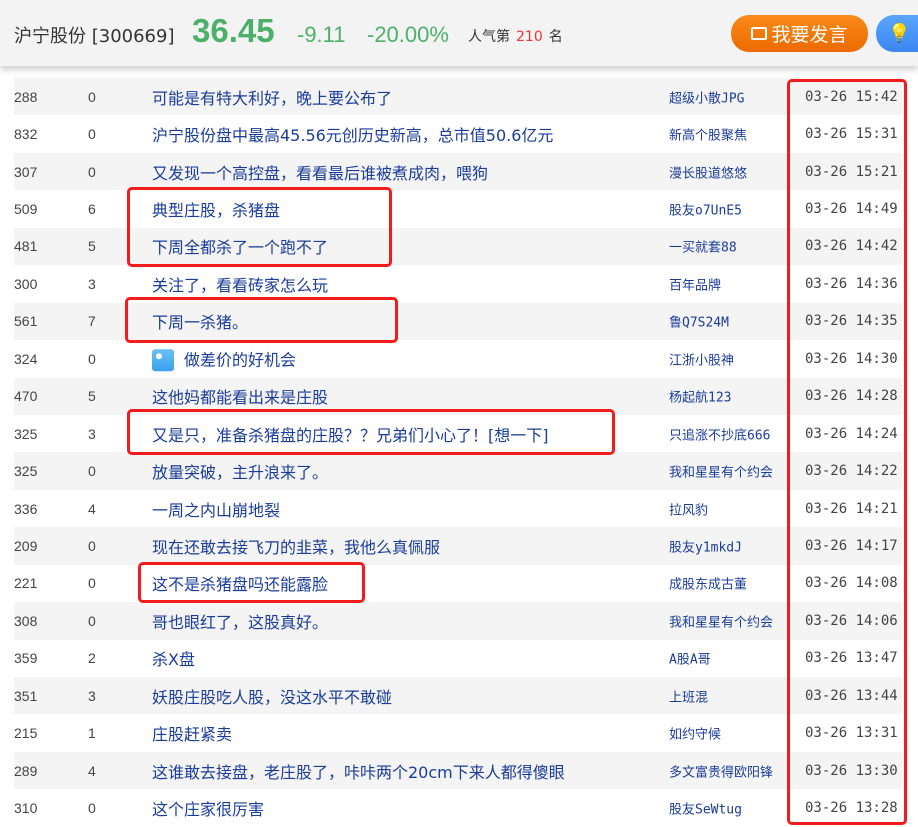  What do you see at coordinates (703, 246) in the screenshot?
I see `author-link: 一买就套88` at bounding box center [703, 246].